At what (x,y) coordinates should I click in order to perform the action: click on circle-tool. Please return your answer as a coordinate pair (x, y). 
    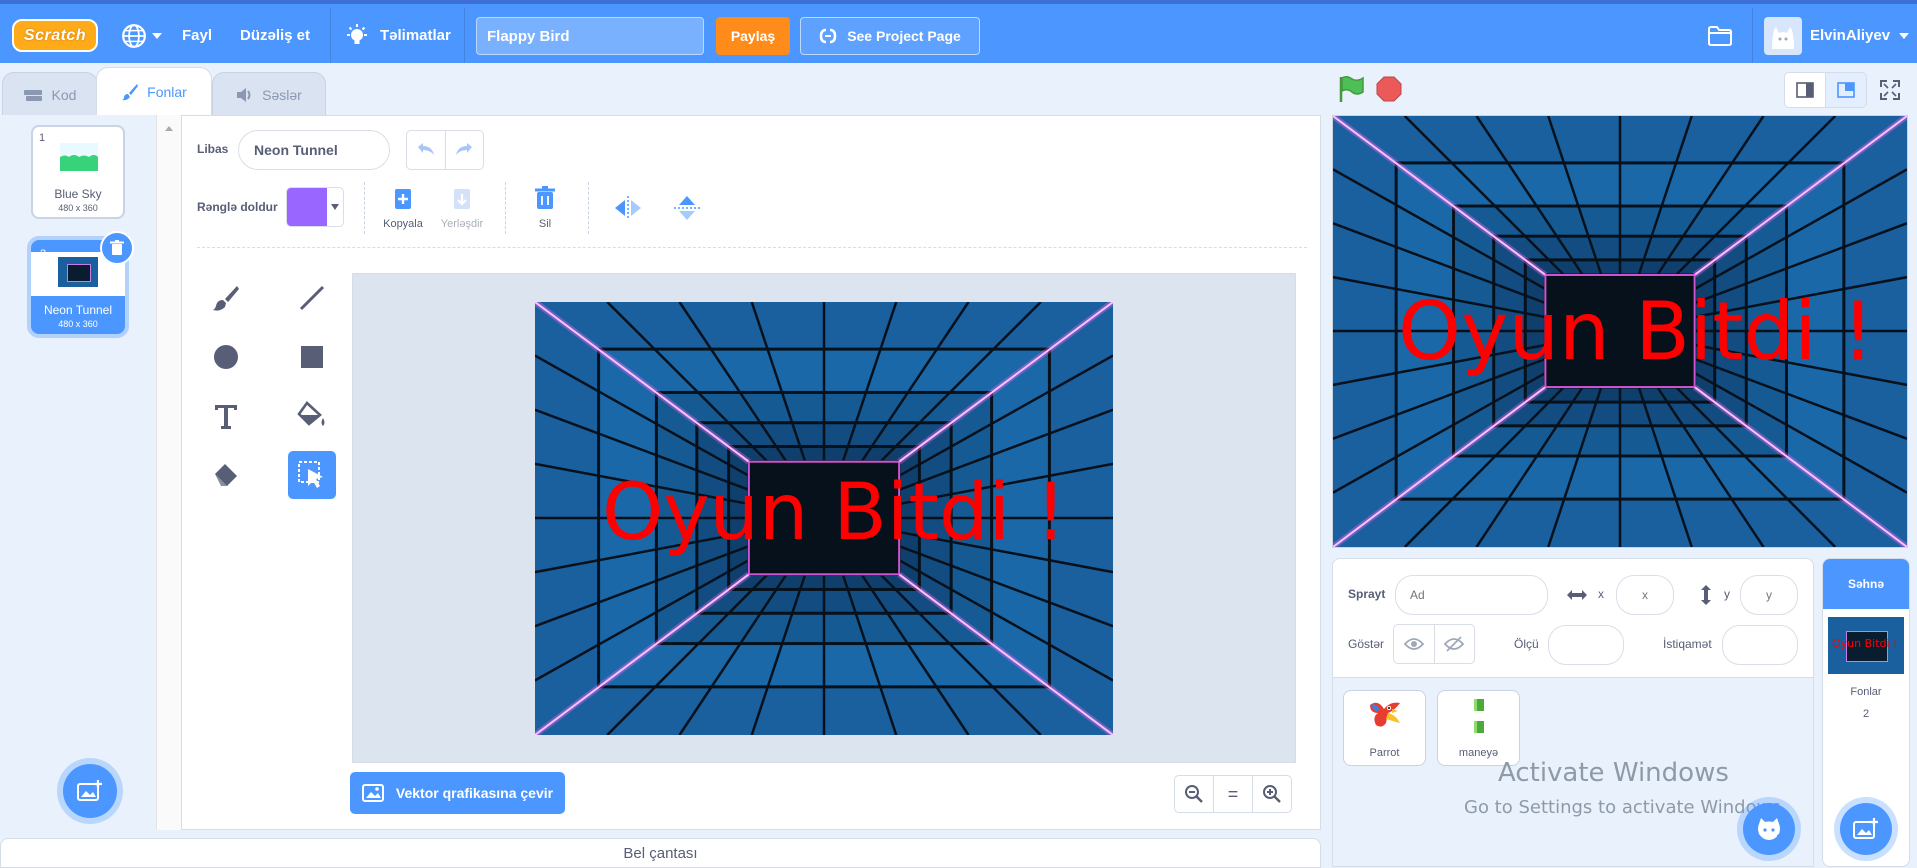
    Looking at the image, I should click on (226, 357).